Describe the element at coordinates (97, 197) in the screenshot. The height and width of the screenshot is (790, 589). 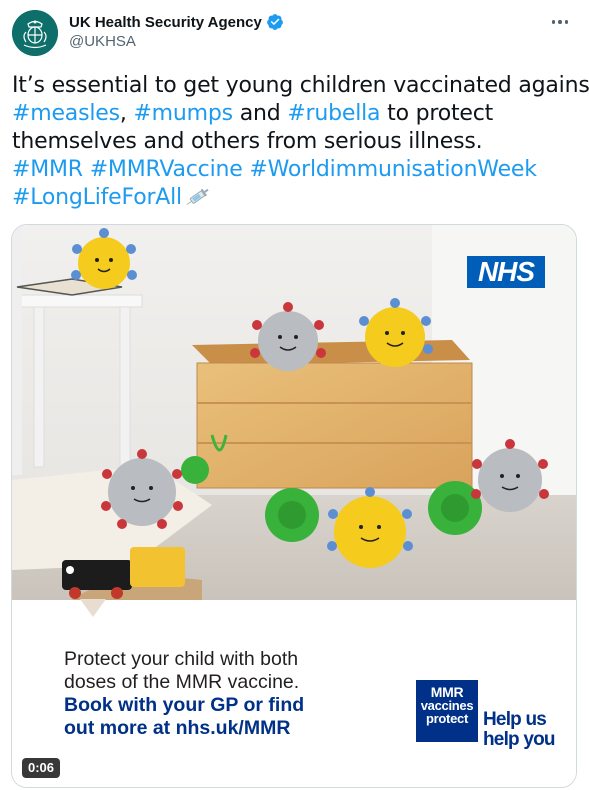
I see `hashtag-longlifeforall: #LongLifeForAll` at that location.